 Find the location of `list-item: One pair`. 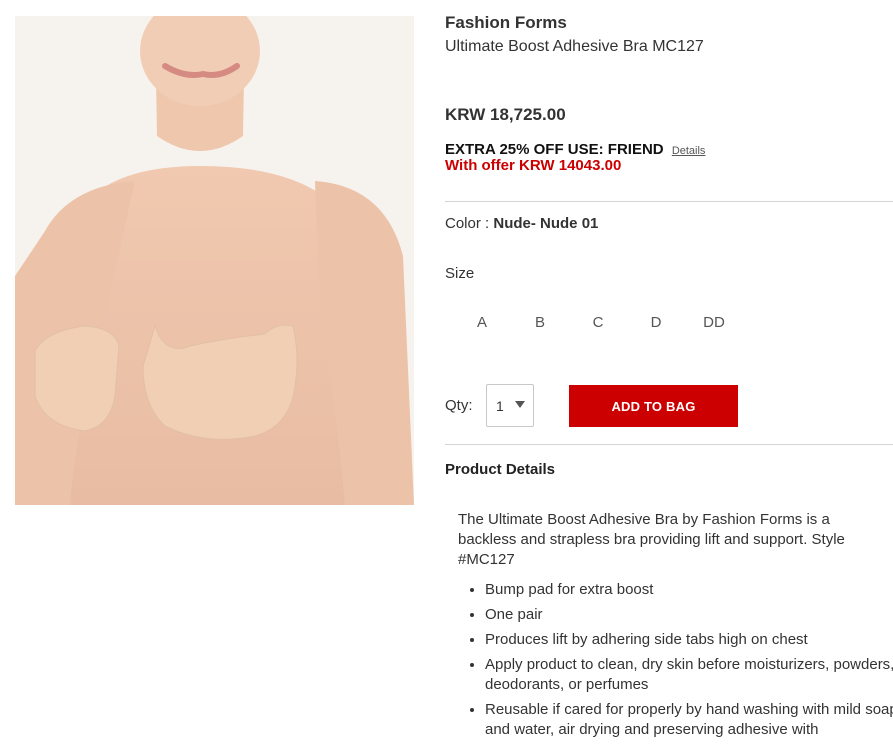

list-item: One pair is located at coordinates (689, 615).